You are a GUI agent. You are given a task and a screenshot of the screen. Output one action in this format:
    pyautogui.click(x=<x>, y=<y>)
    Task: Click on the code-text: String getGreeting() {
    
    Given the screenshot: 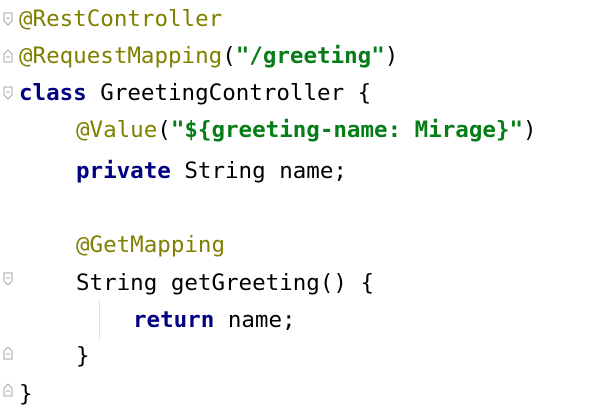 What is the action you would take?
    pyautogui.click(x=225, y=283)
    